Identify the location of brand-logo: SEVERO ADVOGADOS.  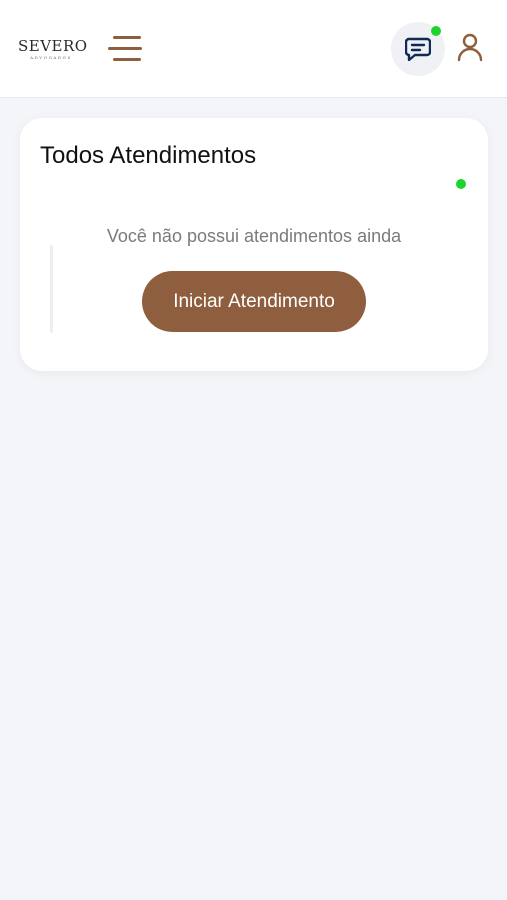
(53, 49).